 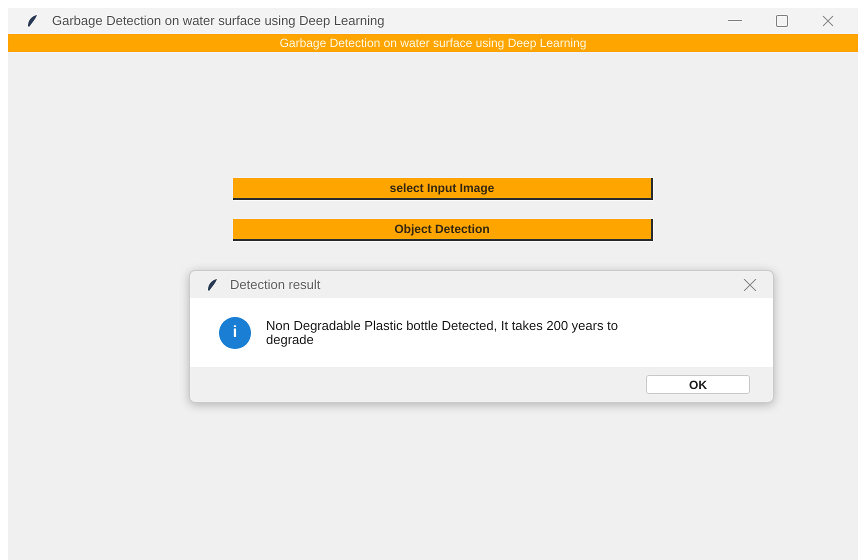 I want to click on window-title: Garbage Detection on water surface using Deep Learning, so click(x=218, y=21).